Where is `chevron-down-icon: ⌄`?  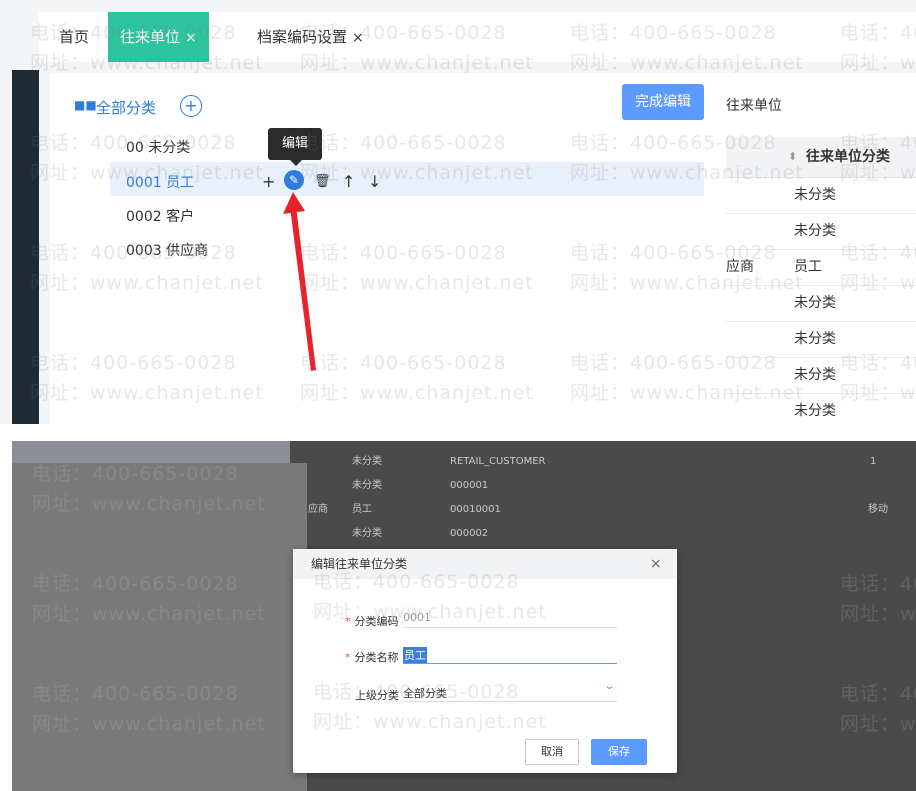
chevron-down-icon: ⌄ is located at coordinates (609, 685).